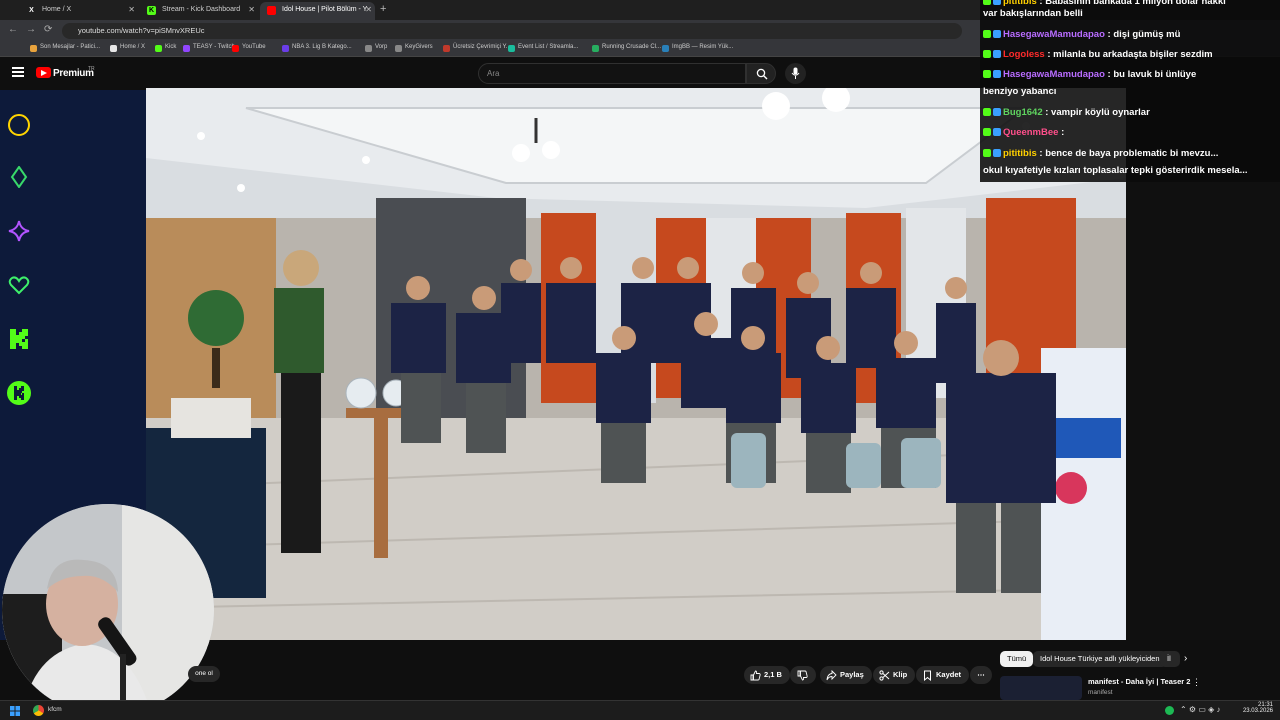 This screenshot has width=1280, height=720. What do you see at coordinates (1030, 132) in the screenshot?
I see `chat-username: QueenmBee` at bounding box center [1030, 132].